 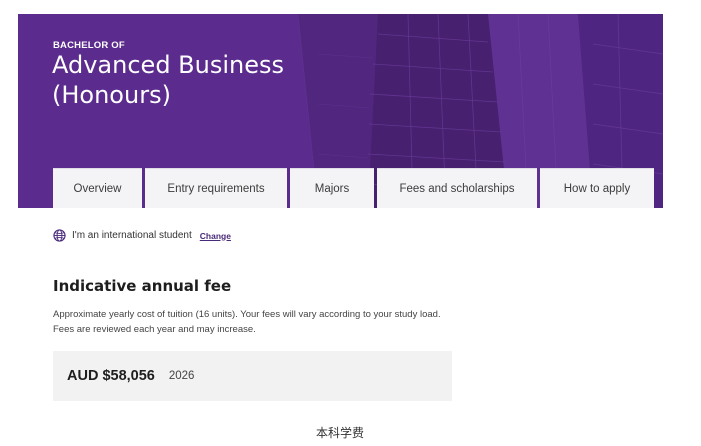 What do you see at coordinates (215, 236) in the screenshot?
I see `change-student-type-link: Change` at bounding box center [215, 236].